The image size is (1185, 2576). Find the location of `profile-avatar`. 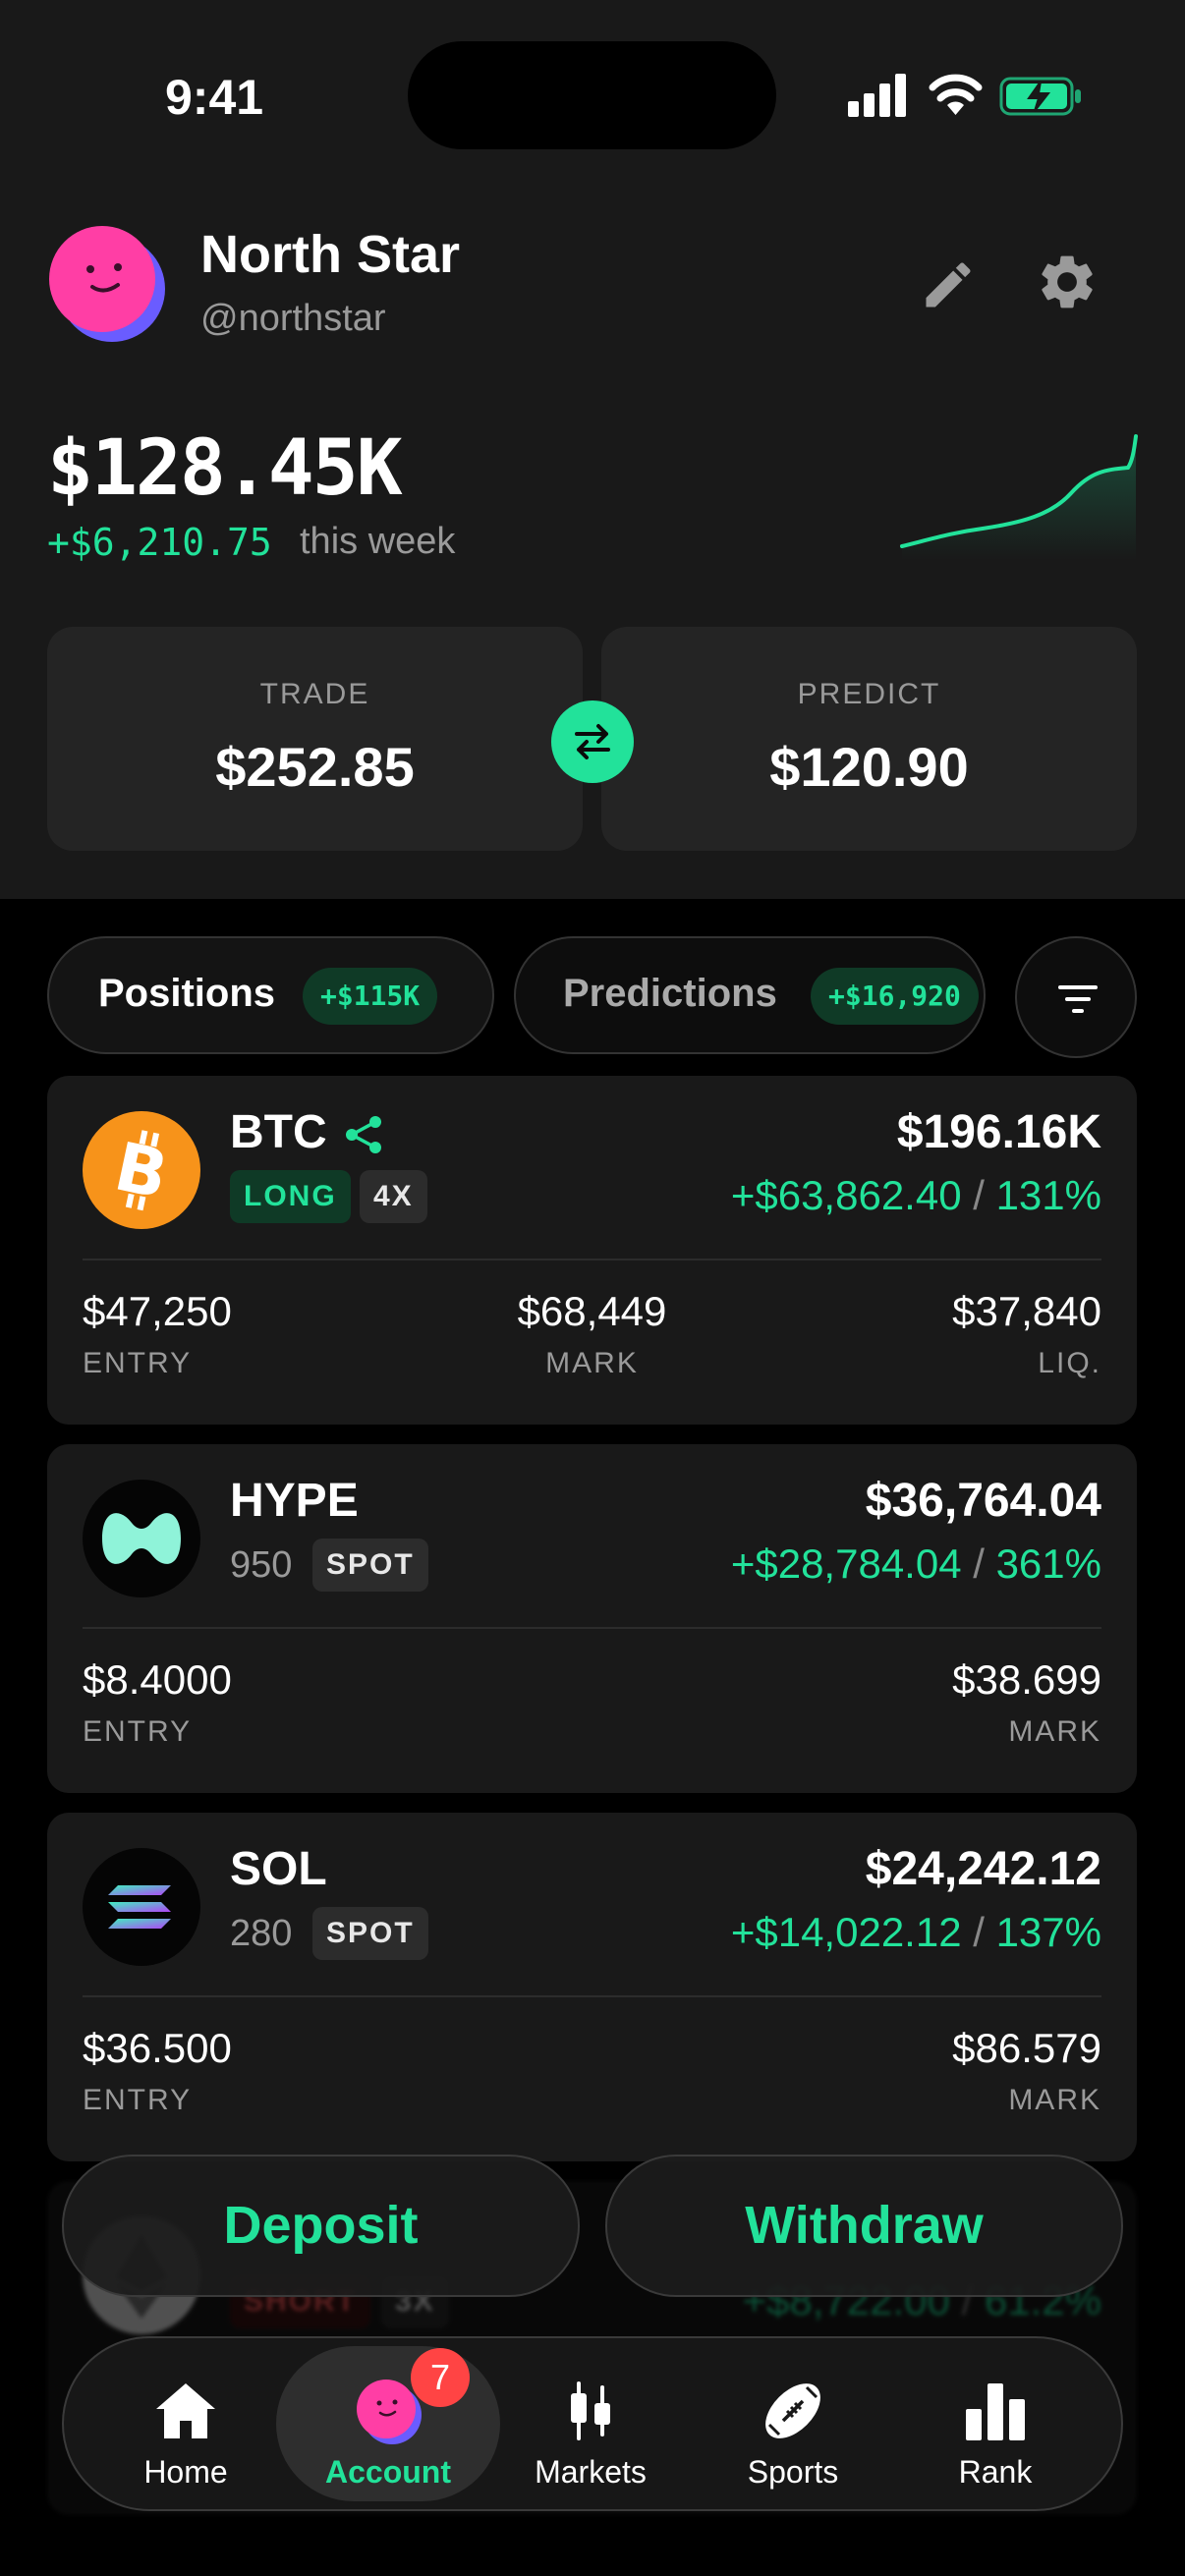

profile-avatar is located at coordinates (106, 283).